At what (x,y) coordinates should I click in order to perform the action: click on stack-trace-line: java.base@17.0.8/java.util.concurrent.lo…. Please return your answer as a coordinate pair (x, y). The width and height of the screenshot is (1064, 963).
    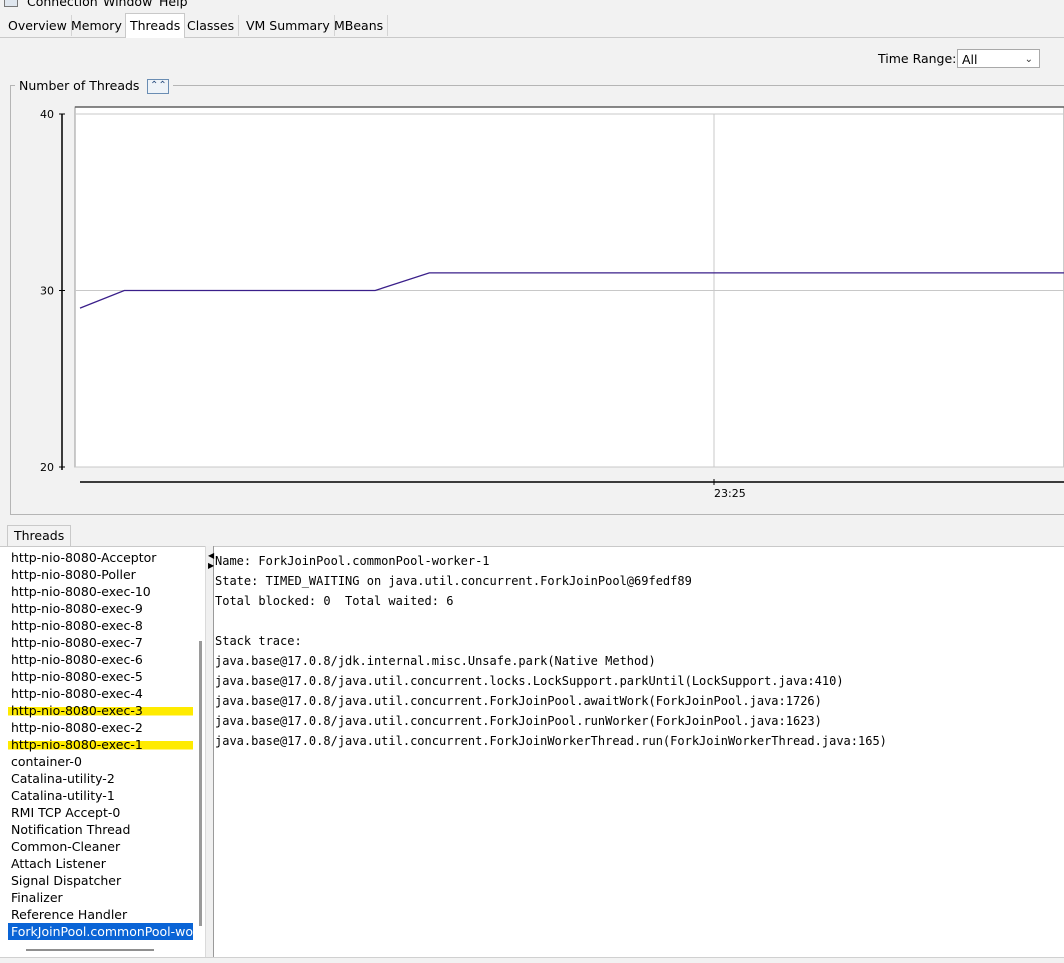
    Looking at the image, I should click on (529, 681).